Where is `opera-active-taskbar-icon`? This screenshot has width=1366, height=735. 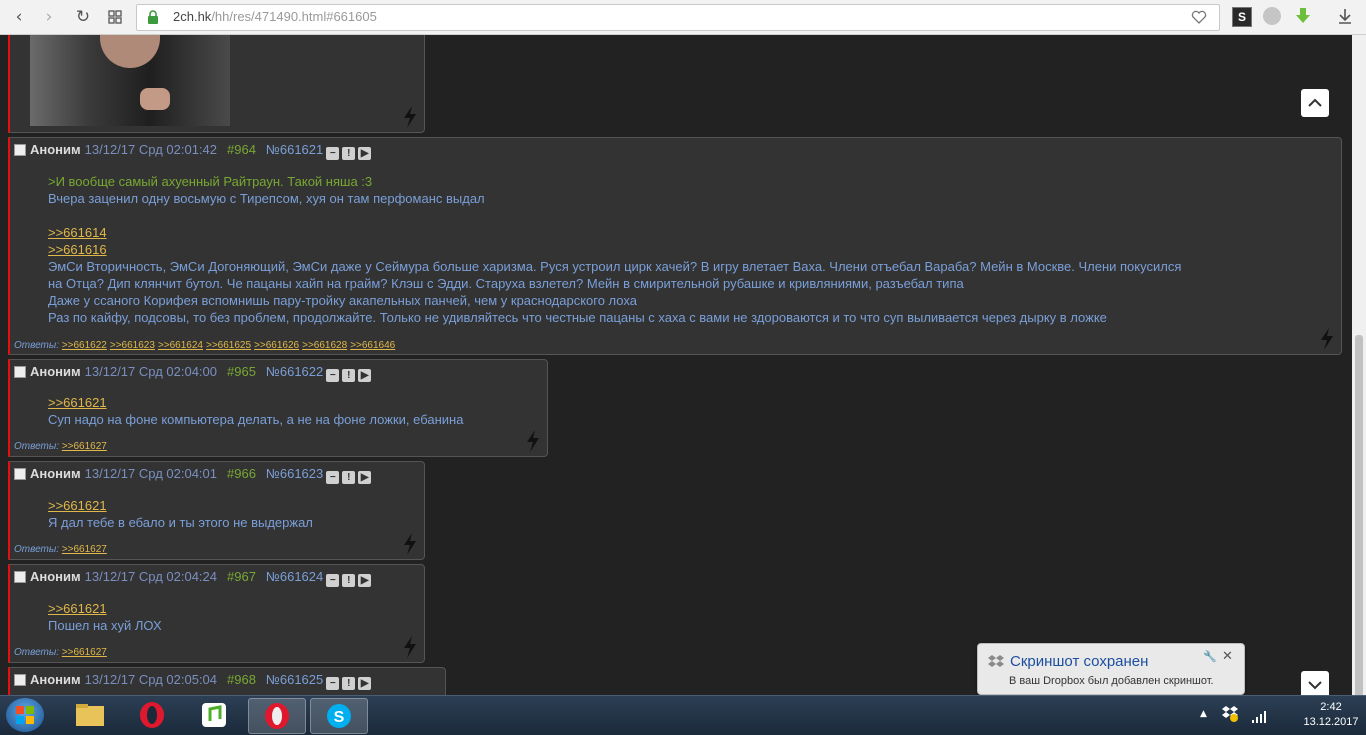 opera-active-taskbar-icon is located at coordinates (277, 716).